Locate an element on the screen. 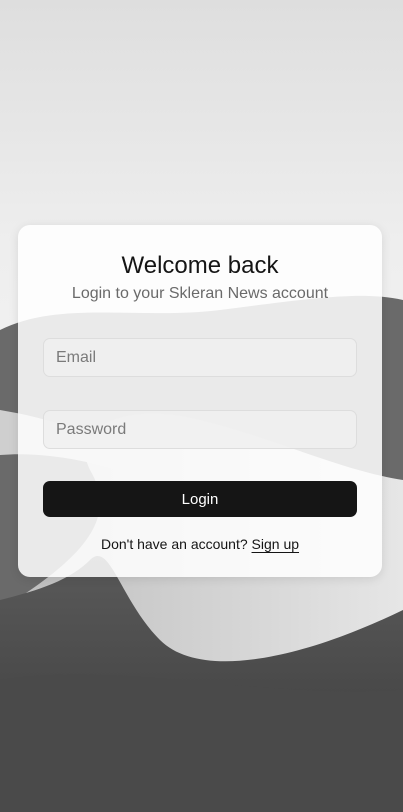 The height and width of the screenshot is (812, 403). email-field is located at coordinates (200, 357).